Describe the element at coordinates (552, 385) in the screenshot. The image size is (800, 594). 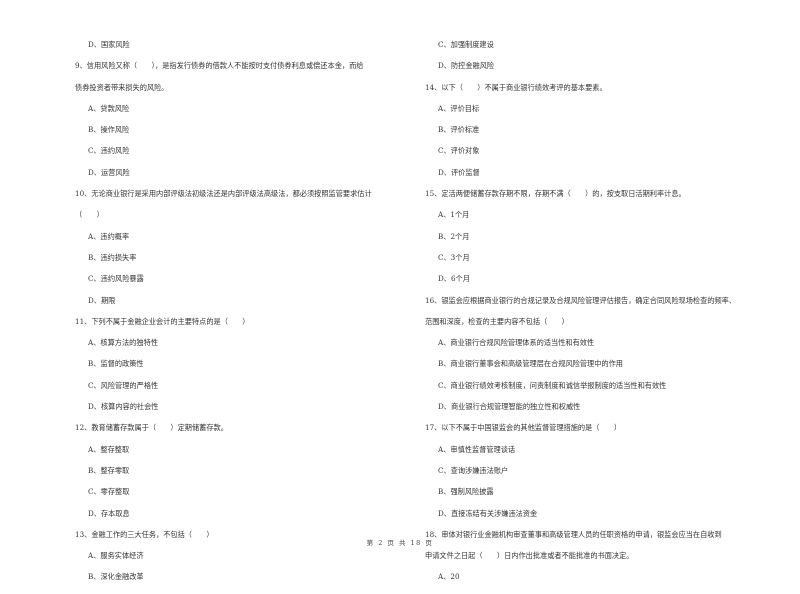
I see `option-line: C、商业银行绩效考核制度，问责制度和诚信举报制度的适当性和有效性` at that location.